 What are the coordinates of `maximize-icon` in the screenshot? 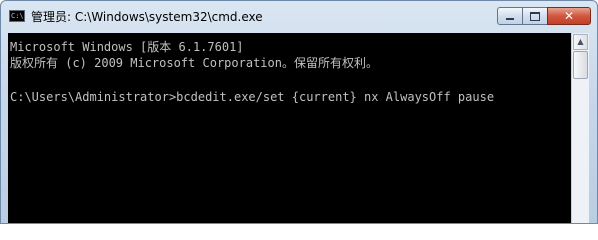 It's located at (535, 16).